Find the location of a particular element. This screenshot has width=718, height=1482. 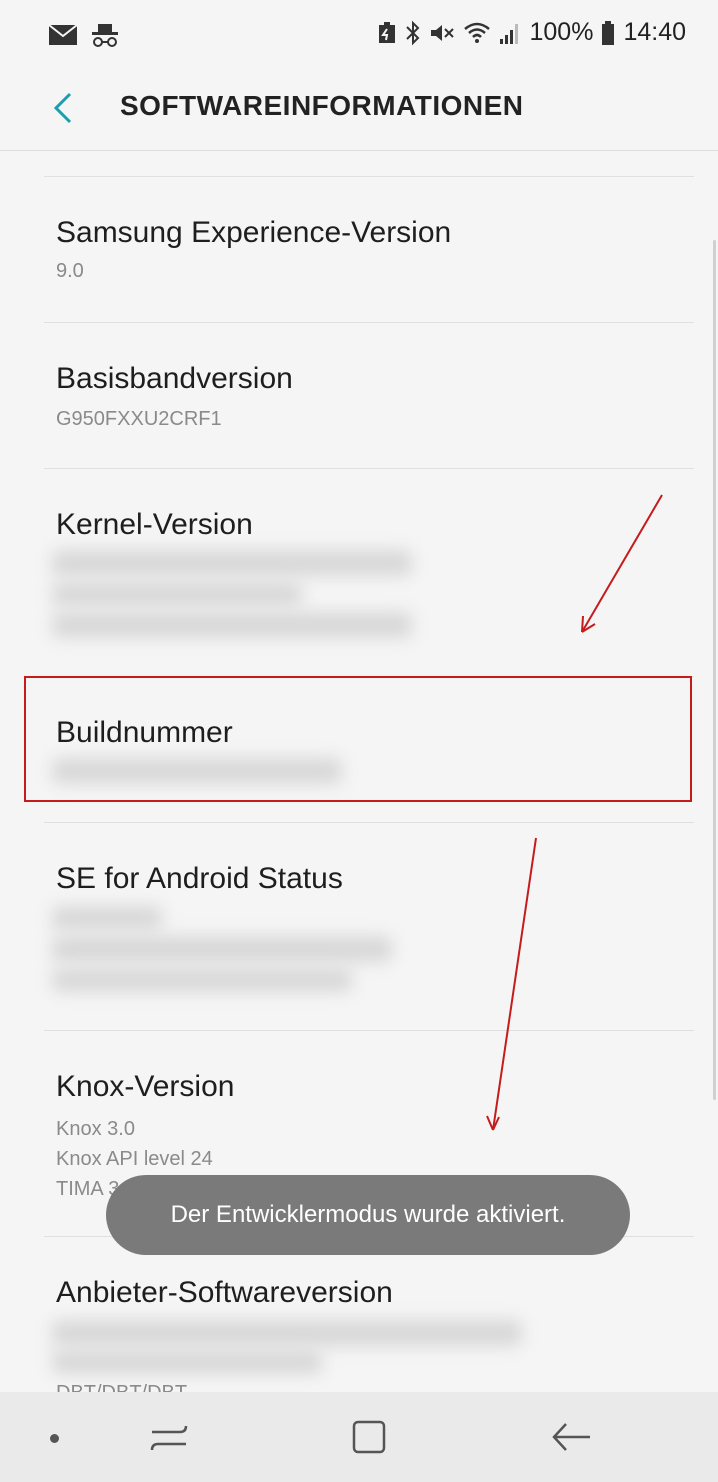

status-right: 100% 14:40 is located at coordinates (531, 32).